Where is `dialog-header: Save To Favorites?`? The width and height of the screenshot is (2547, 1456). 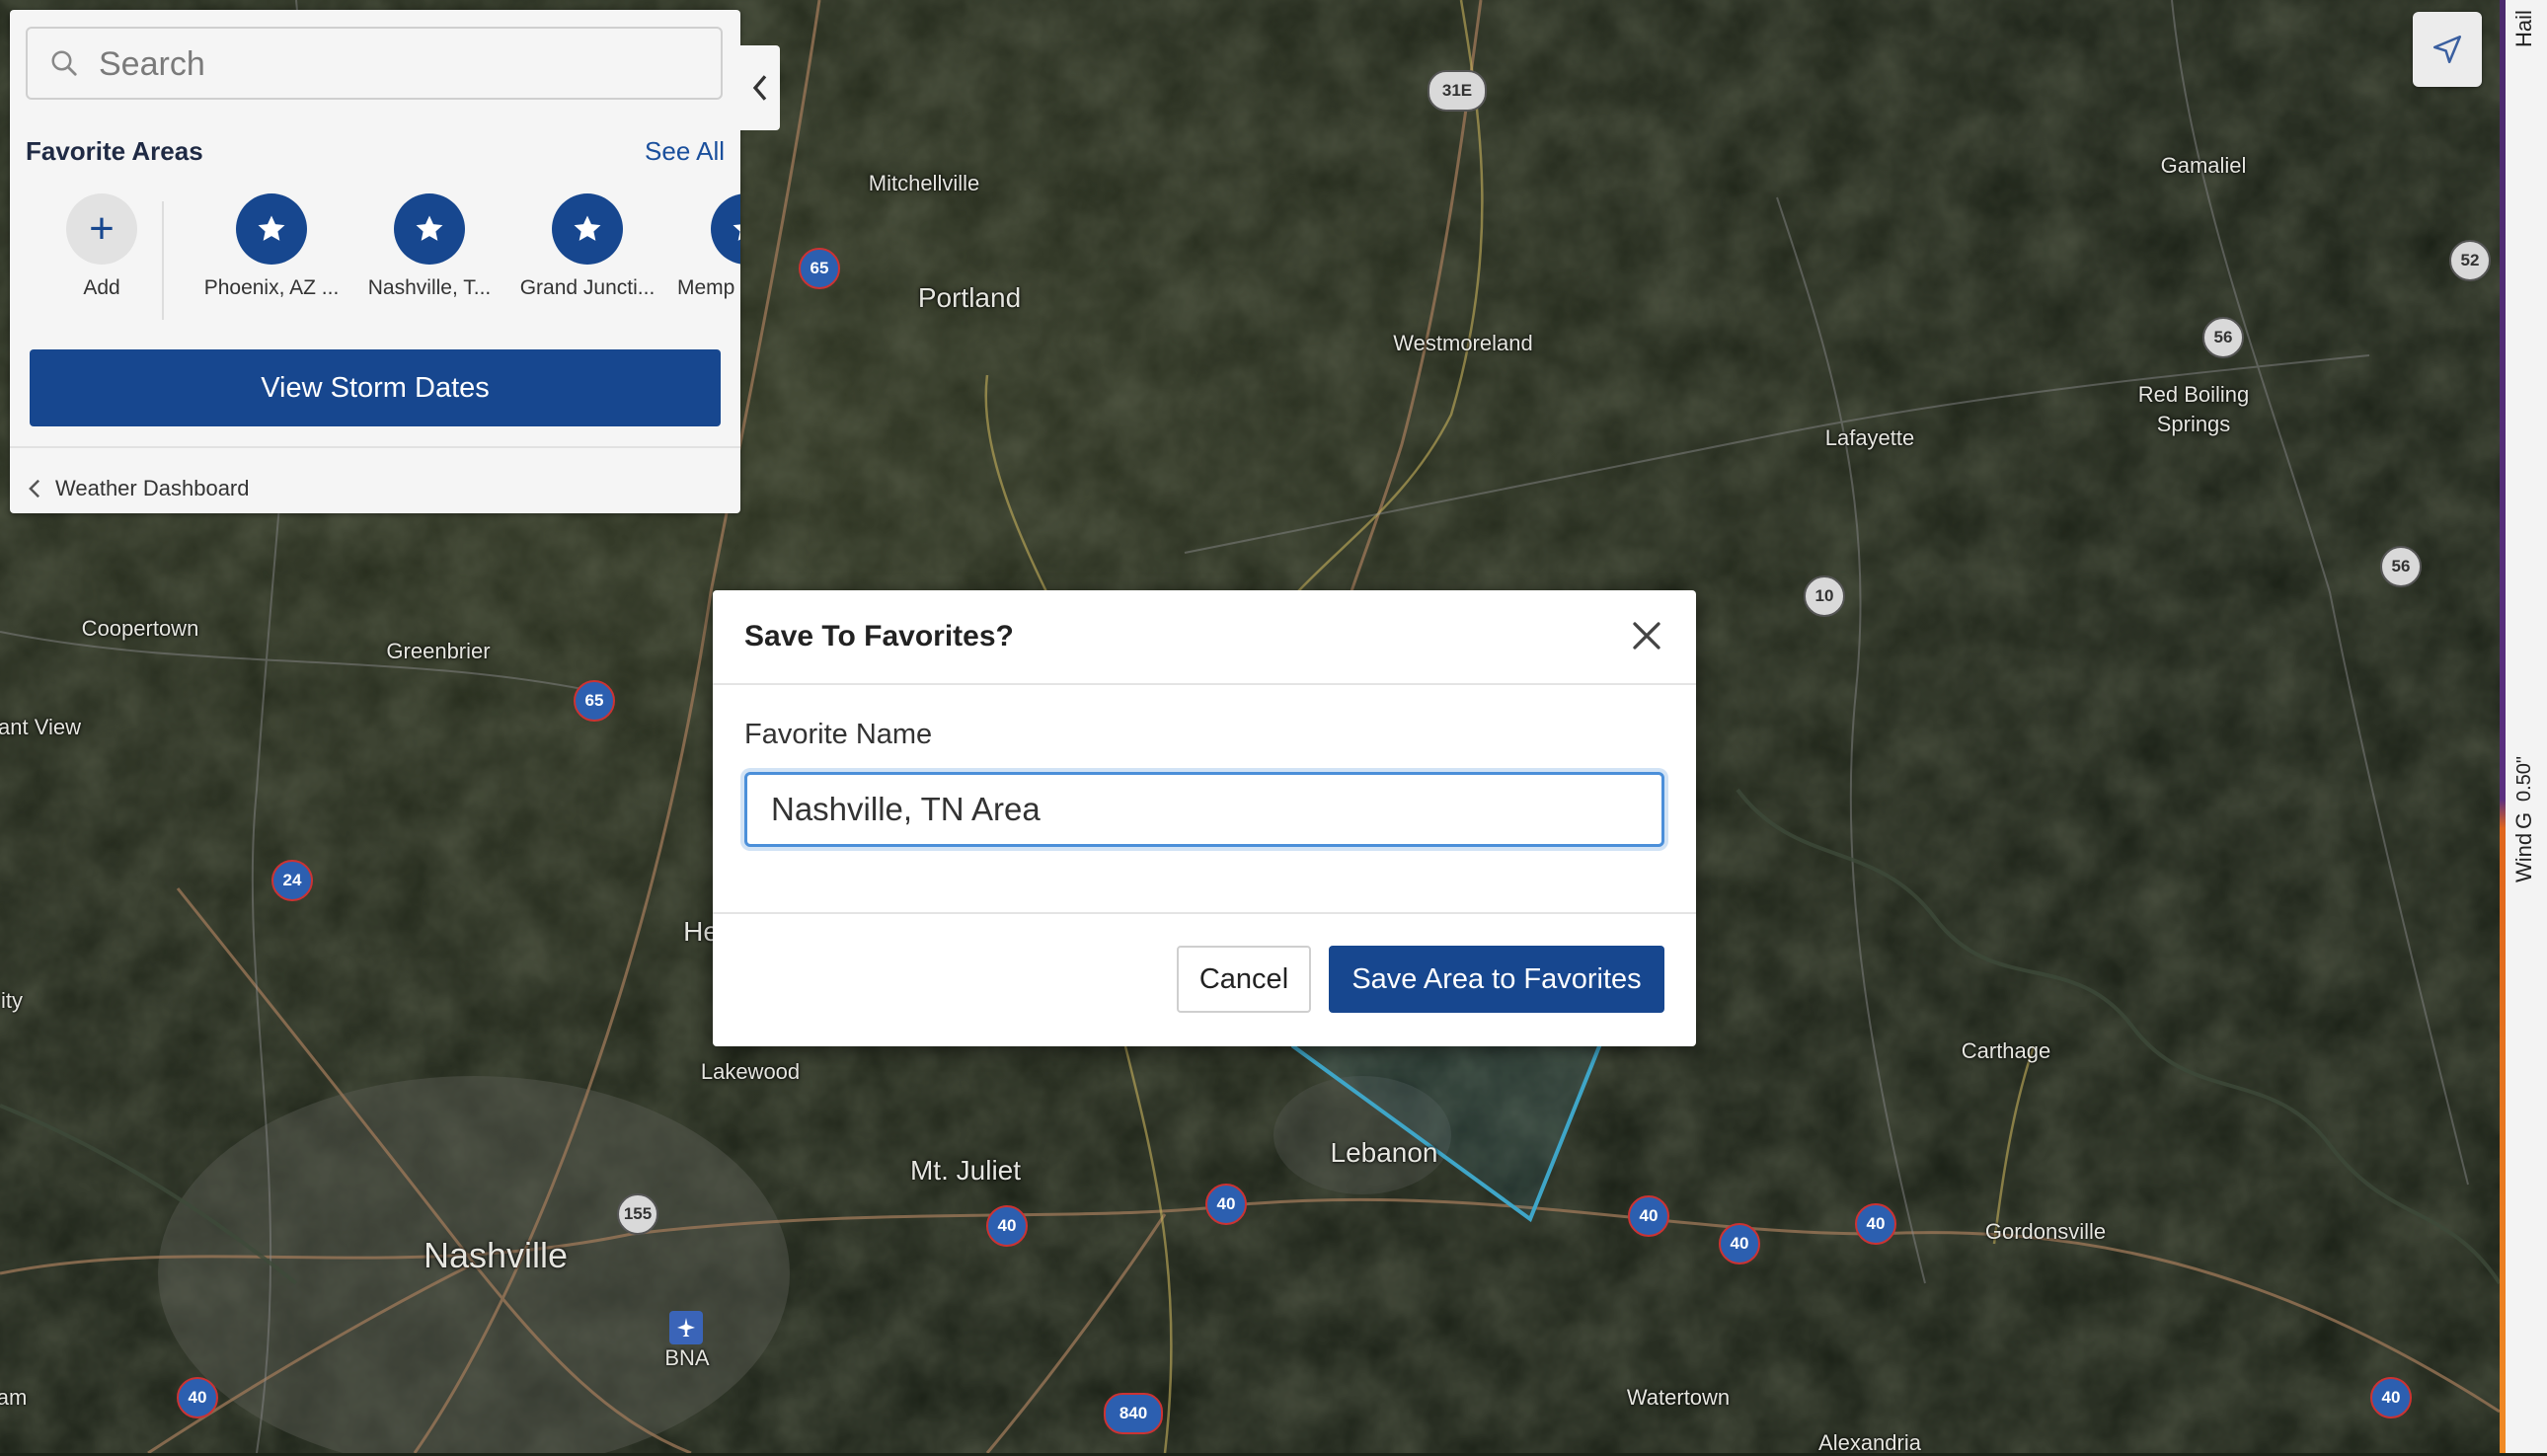
dialog-header: Save To Favorites? is located at coordinates (1204, 637).